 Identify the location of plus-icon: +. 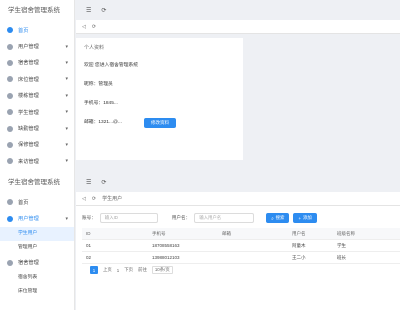
(300, 218).